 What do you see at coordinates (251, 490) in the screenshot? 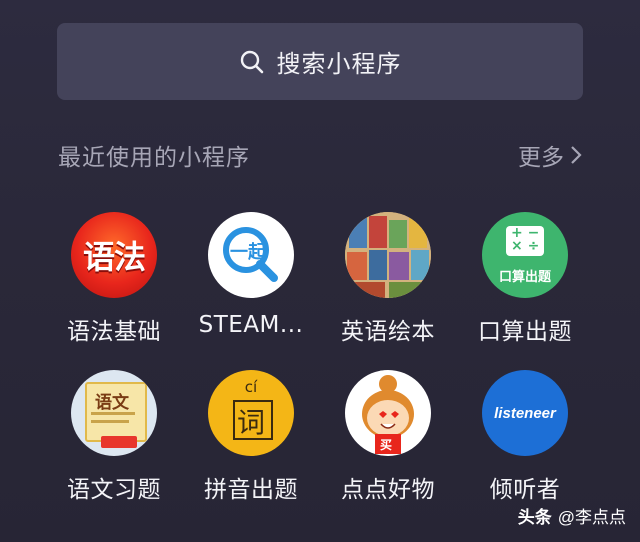
I see `app-label: 拼音出题` at bounding box center [251, 490].